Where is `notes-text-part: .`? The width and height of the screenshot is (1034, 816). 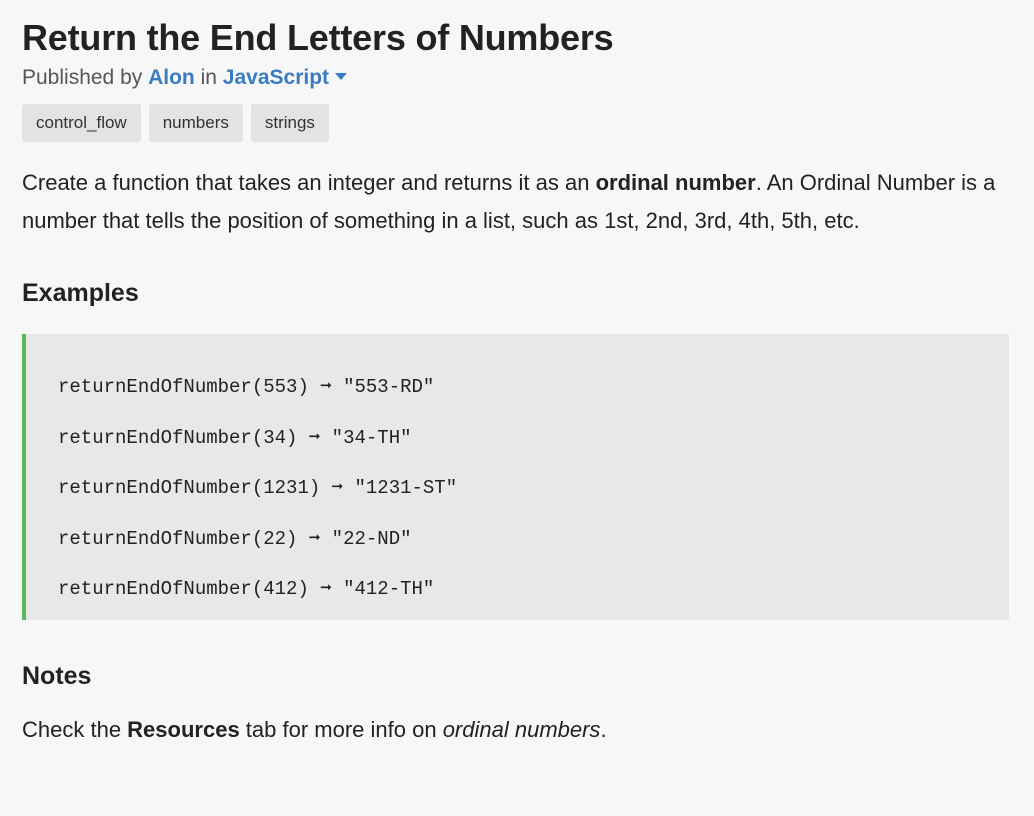 notes-text-part: . is located at coordinates (603, 729).